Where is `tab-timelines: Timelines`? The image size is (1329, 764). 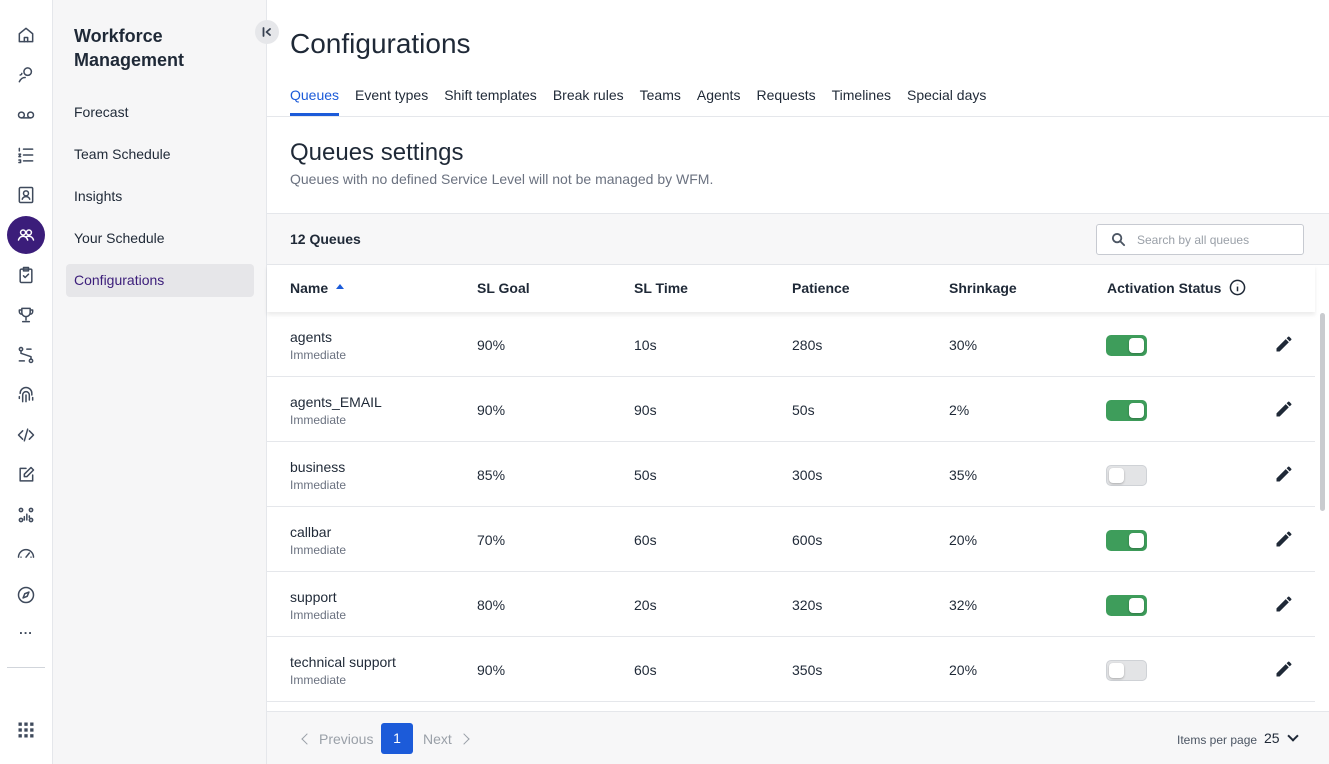 tab-timelines: Timelines is located at coordinates (861, 100).